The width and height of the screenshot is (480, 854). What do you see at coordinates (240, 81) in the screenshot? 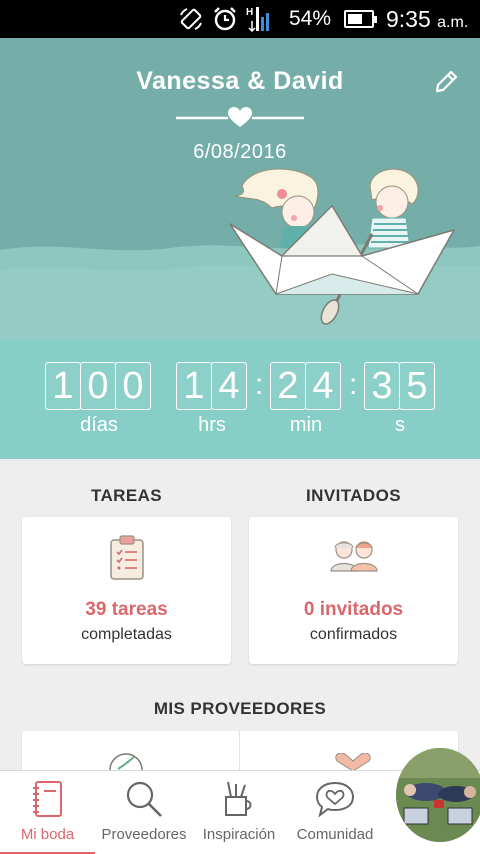
I see `couple-names: Vanessa & David` at bounding box center [240, 81].